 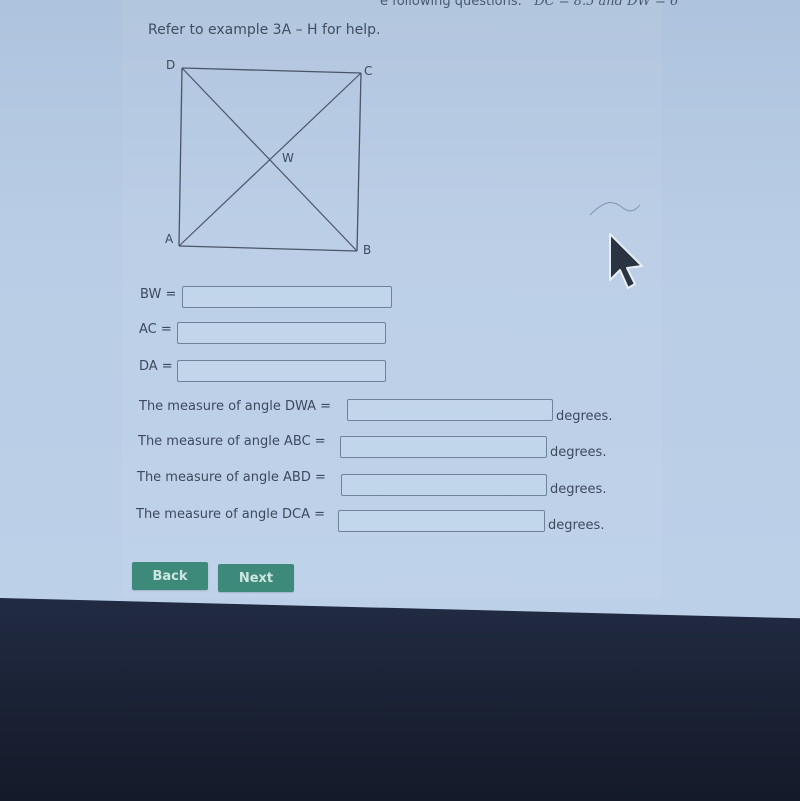 What do you see at coordinates (451, 4) in the screenshot?
I see `question-text: e following questions.` at bounding box center [451, 4].